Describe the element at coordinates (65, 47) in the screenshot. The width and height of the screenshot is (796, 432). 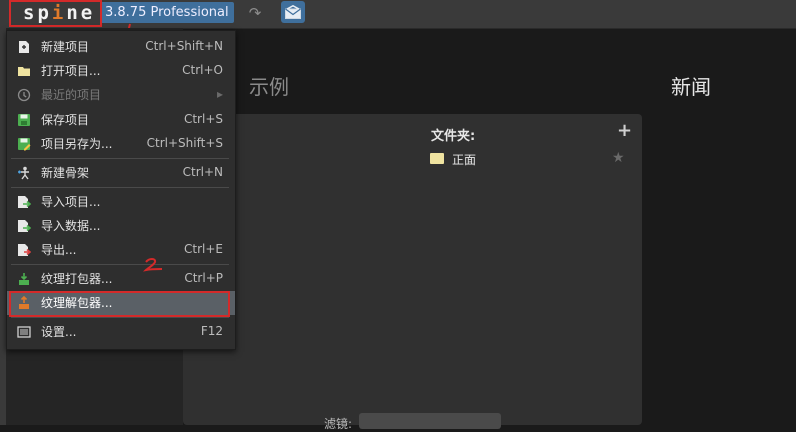
I see `menu-item-label: 新建项目` at that location.